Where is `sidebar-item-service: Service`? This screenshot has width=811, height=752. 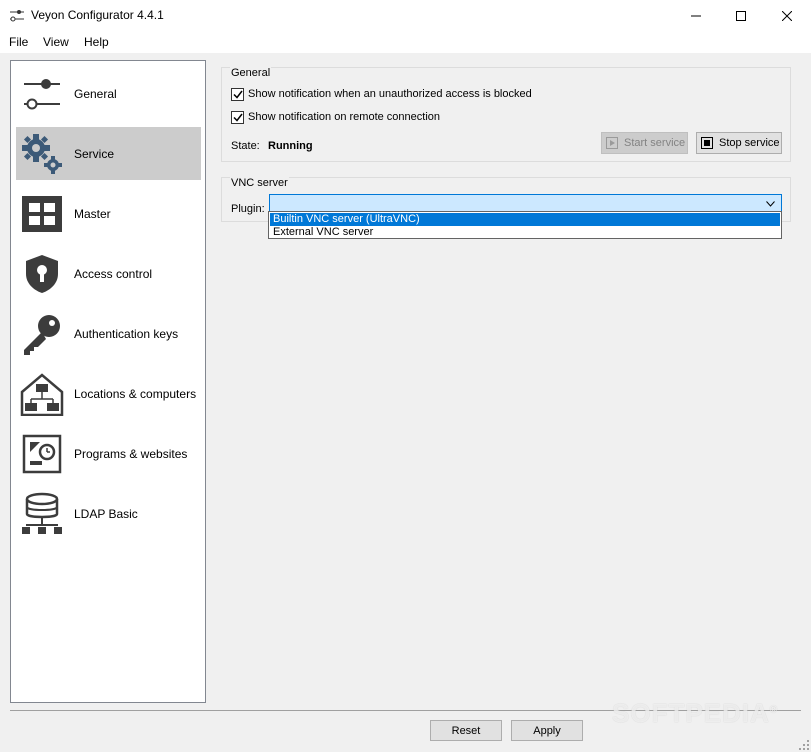
sidebar-item-service: Service is located at coordinates (108, 153).